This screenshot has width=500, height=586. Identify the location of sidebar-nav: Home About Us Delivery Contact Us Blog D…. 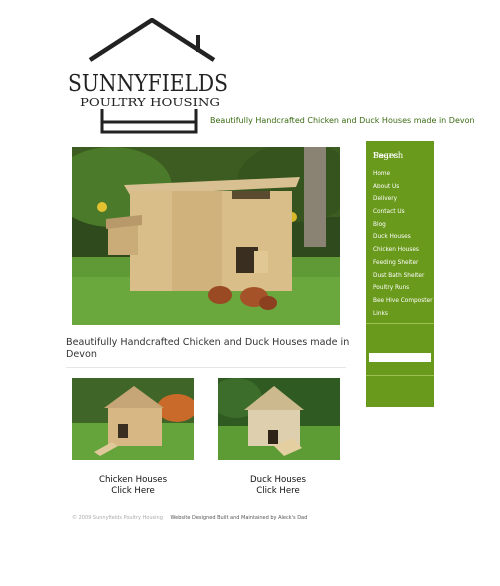
(402, 244).